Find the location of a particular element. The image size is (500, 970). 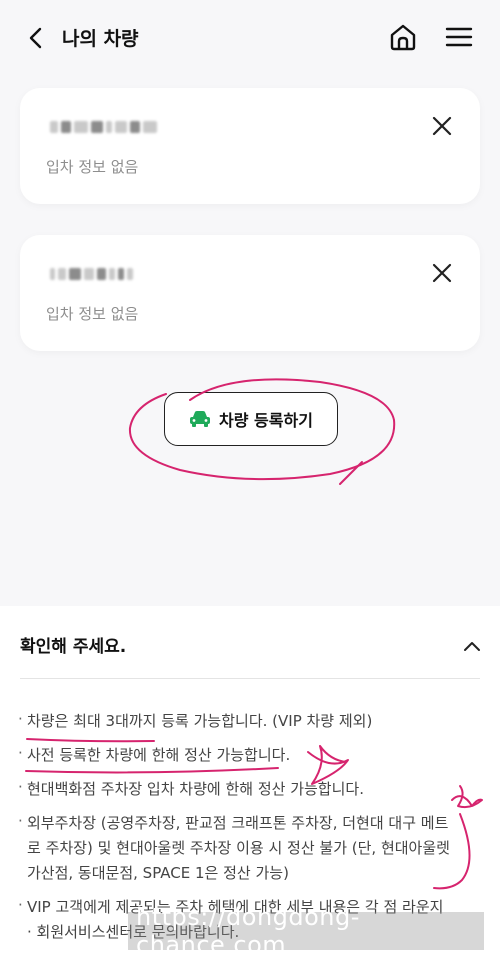

notice-item: 사전 등록한 차량에 한해 정산 가능합니다. is located at coordinates (234, 754).